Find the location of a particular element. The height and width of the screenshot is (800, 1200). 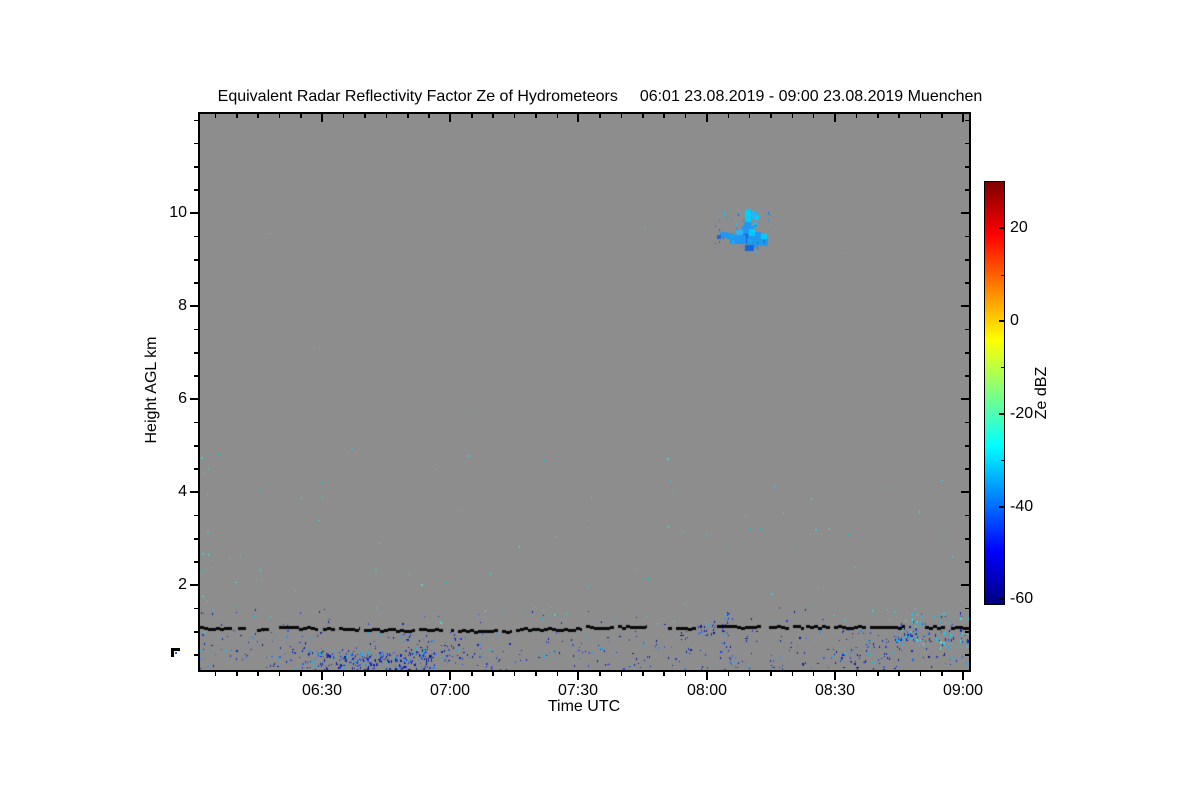

y-tick-label: 6 is located at coordinates (182, 398).